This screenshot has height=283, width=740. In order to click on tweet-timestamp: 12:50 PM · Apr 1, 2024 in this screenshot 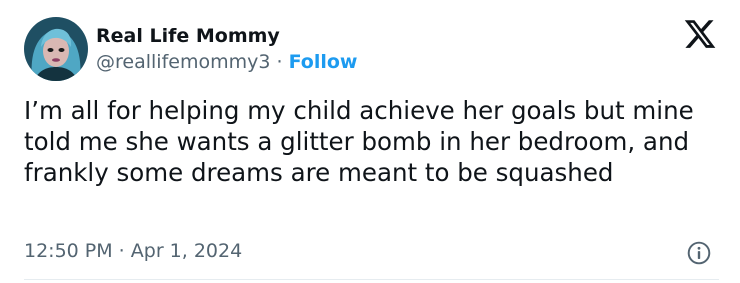, I will do `click(133, 251)`.